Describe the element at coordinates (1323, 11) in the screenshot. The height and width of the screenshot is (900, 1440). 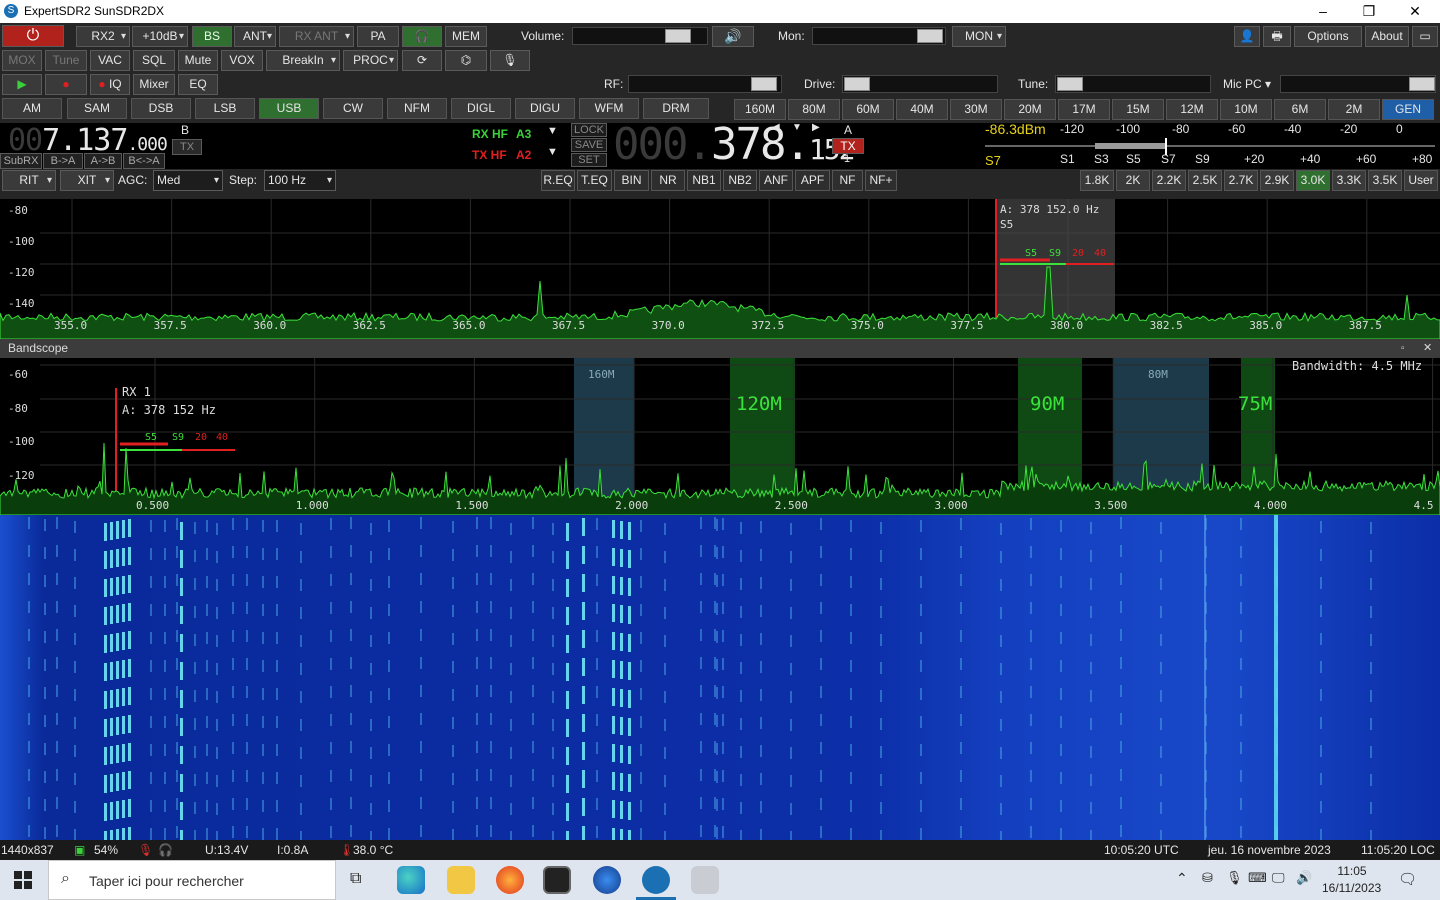
I see `minimize-button: –` at that location.